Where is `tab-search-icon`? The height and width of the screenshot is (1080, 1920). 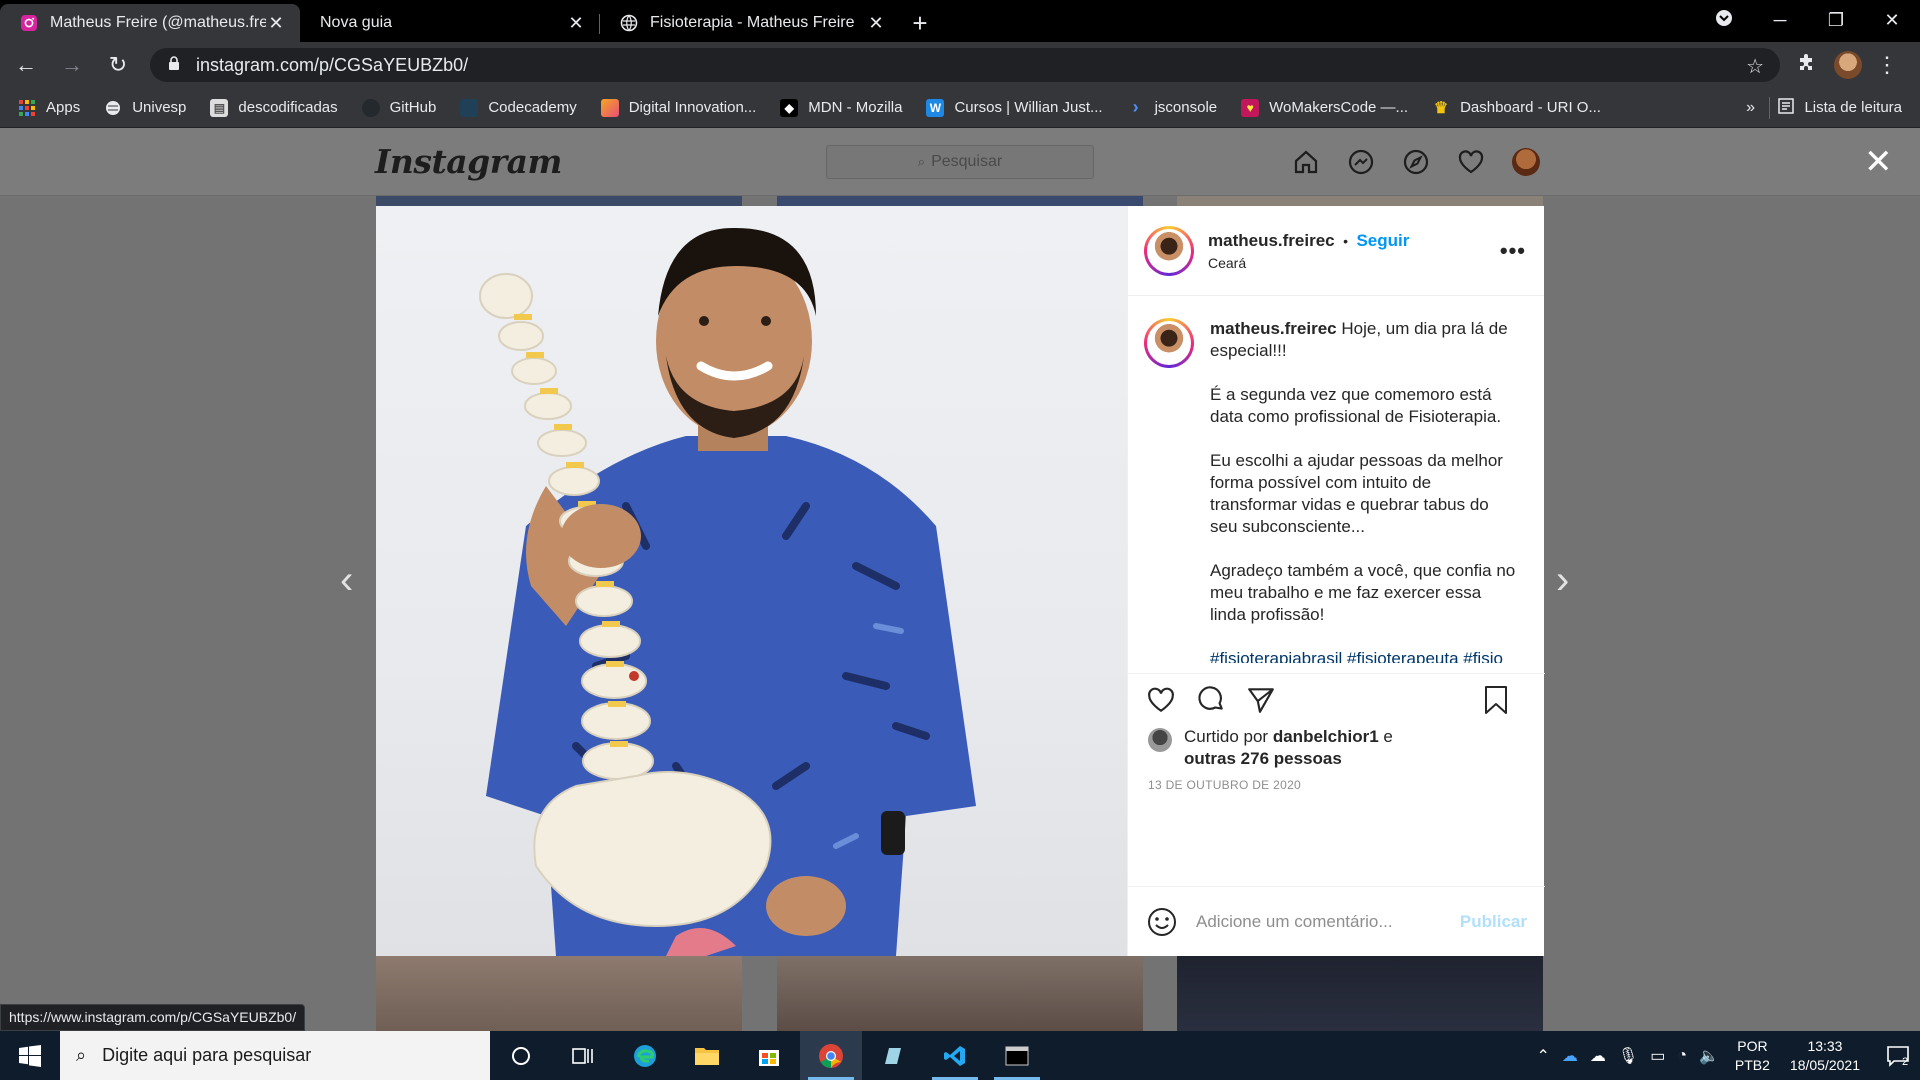 tab-search-icon is located at coordinates (1724, 20).